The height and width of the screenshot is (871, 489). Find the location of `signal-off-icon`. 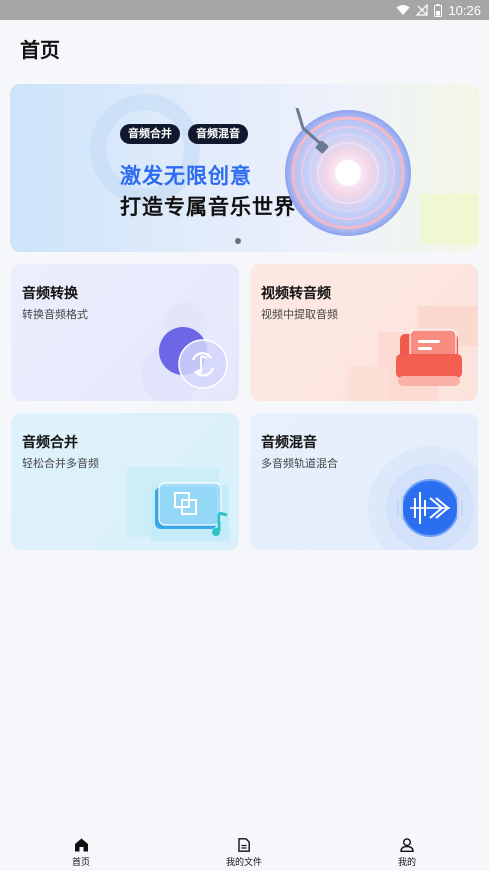

signal-off-icon is located at coordinates (422, 10).